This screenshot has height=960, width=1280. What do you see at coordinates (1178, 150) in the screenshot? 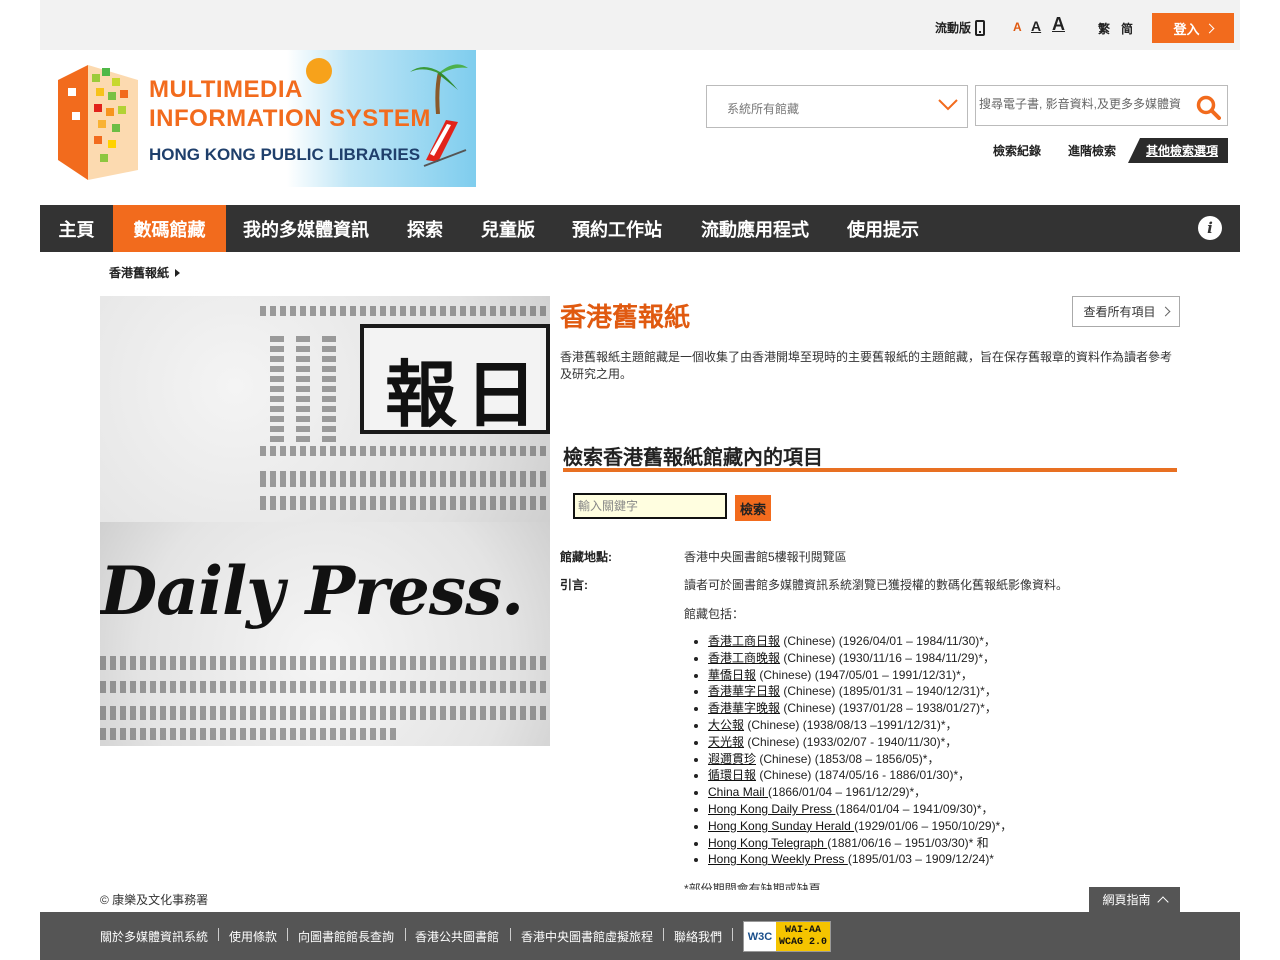
I see `more-search-options-button: 其他檢索選項` at bounding box center [1178, 150].